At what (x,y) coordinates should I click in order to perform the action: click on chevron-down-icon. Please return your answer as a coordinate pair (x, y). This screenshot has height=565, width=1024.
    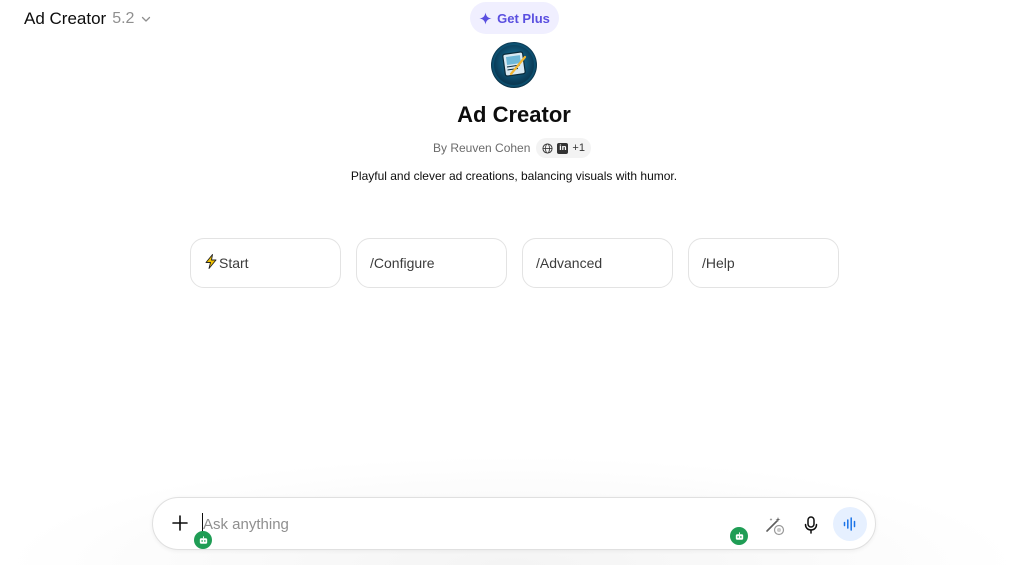
    Looking at the image, I should click on (146, 19).